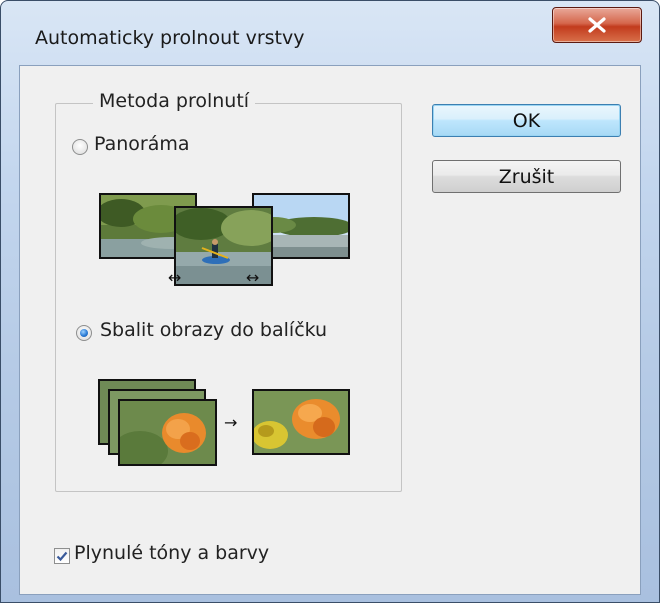 The height and width of the screenshot is (603, 660). I want to click on stack-result-image, so click(301, 422).